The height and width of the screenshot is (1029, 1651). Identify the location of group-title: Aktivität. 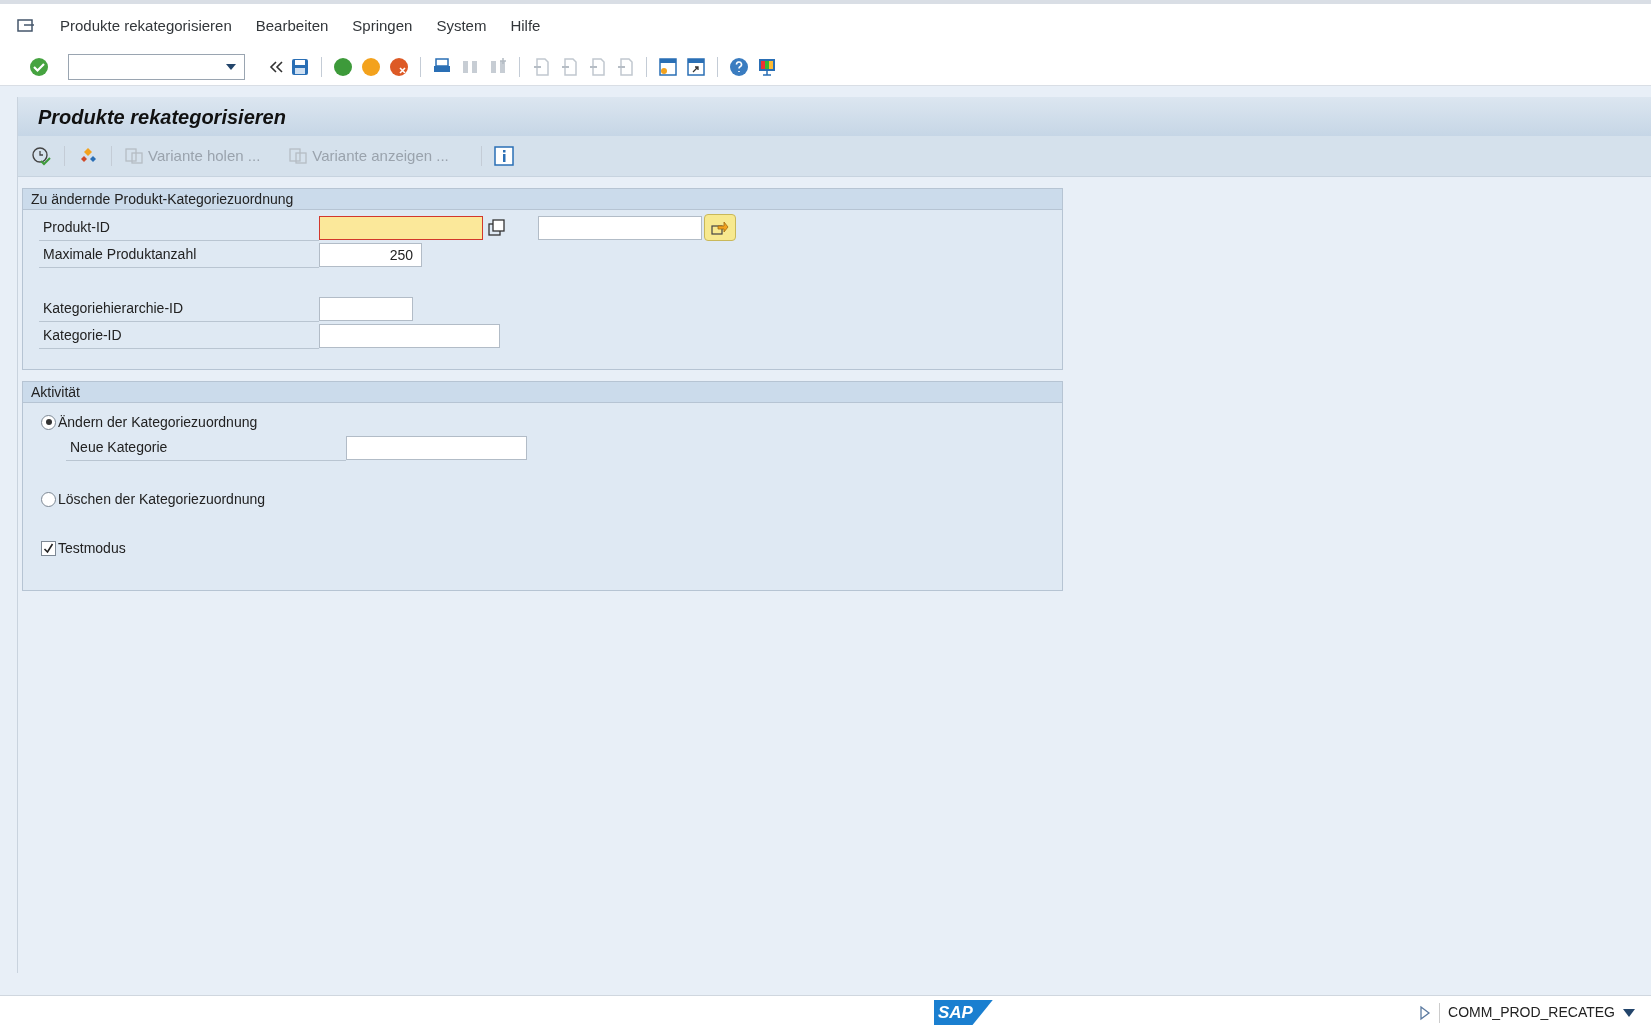
(55, 392).